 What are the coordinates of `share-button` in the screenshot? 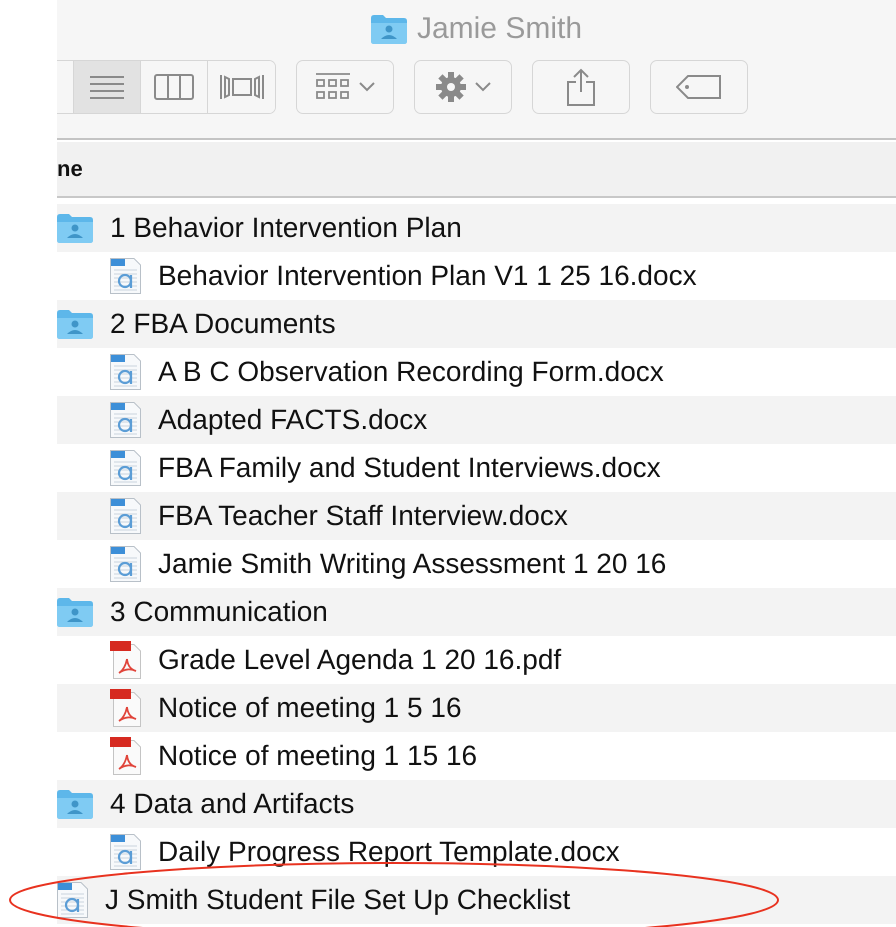 It's located at (581, 87).